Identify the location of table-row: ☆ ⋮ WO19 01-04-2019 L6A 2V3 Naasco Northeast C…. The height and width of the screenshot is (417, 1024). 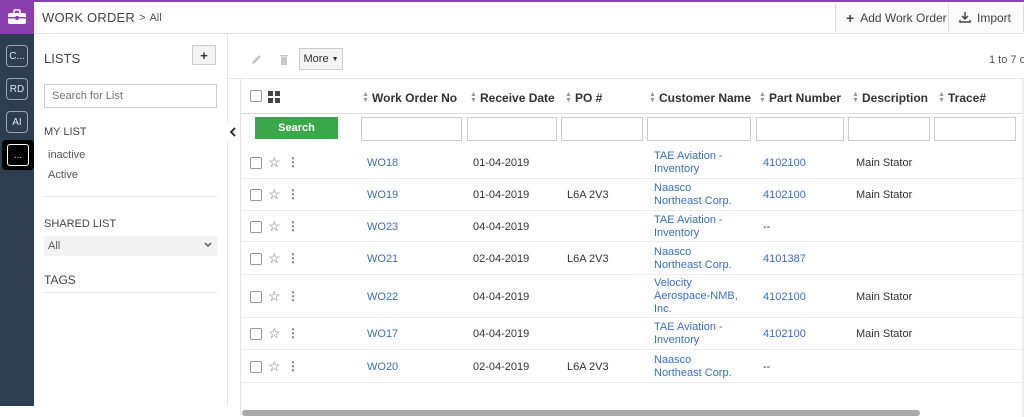
(632, 195).